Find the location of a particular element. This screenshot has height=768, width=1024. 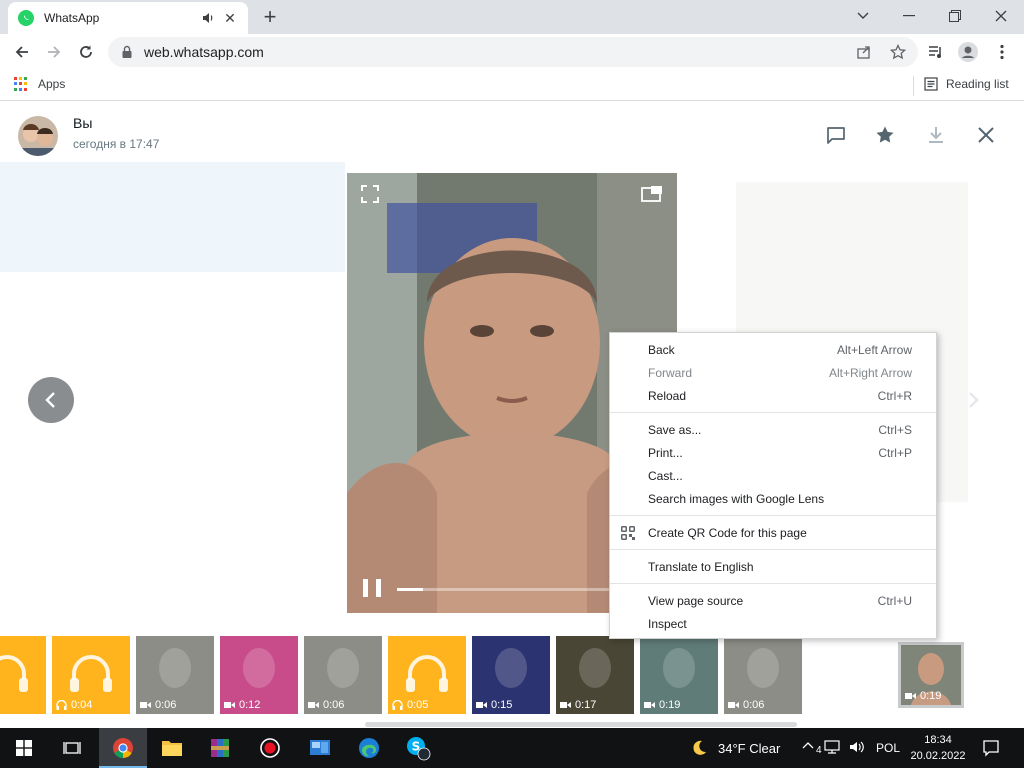

thumbnails-scrollbar is located at coordinates (581, 724).